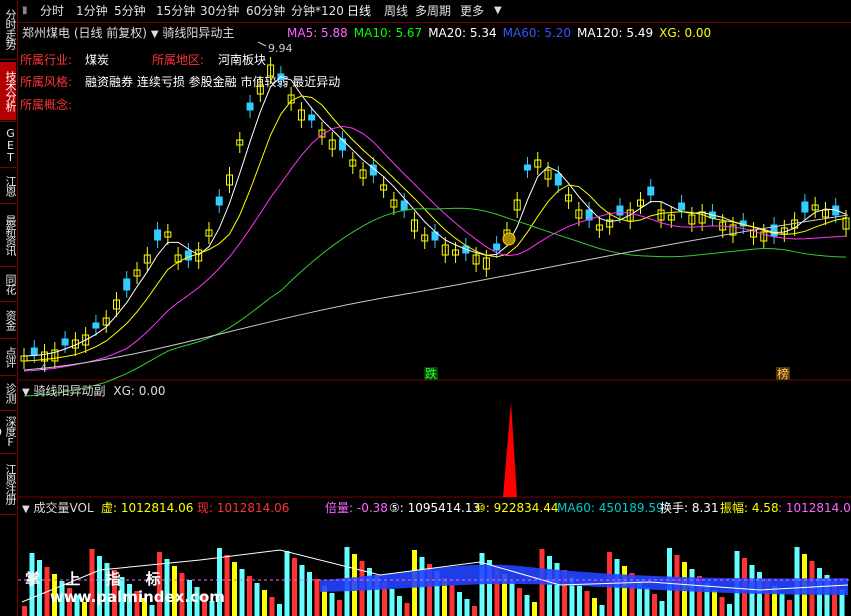 The width and height of the screenshot is (851, 616). I want to click on low-label: 4, so click(43, 368).